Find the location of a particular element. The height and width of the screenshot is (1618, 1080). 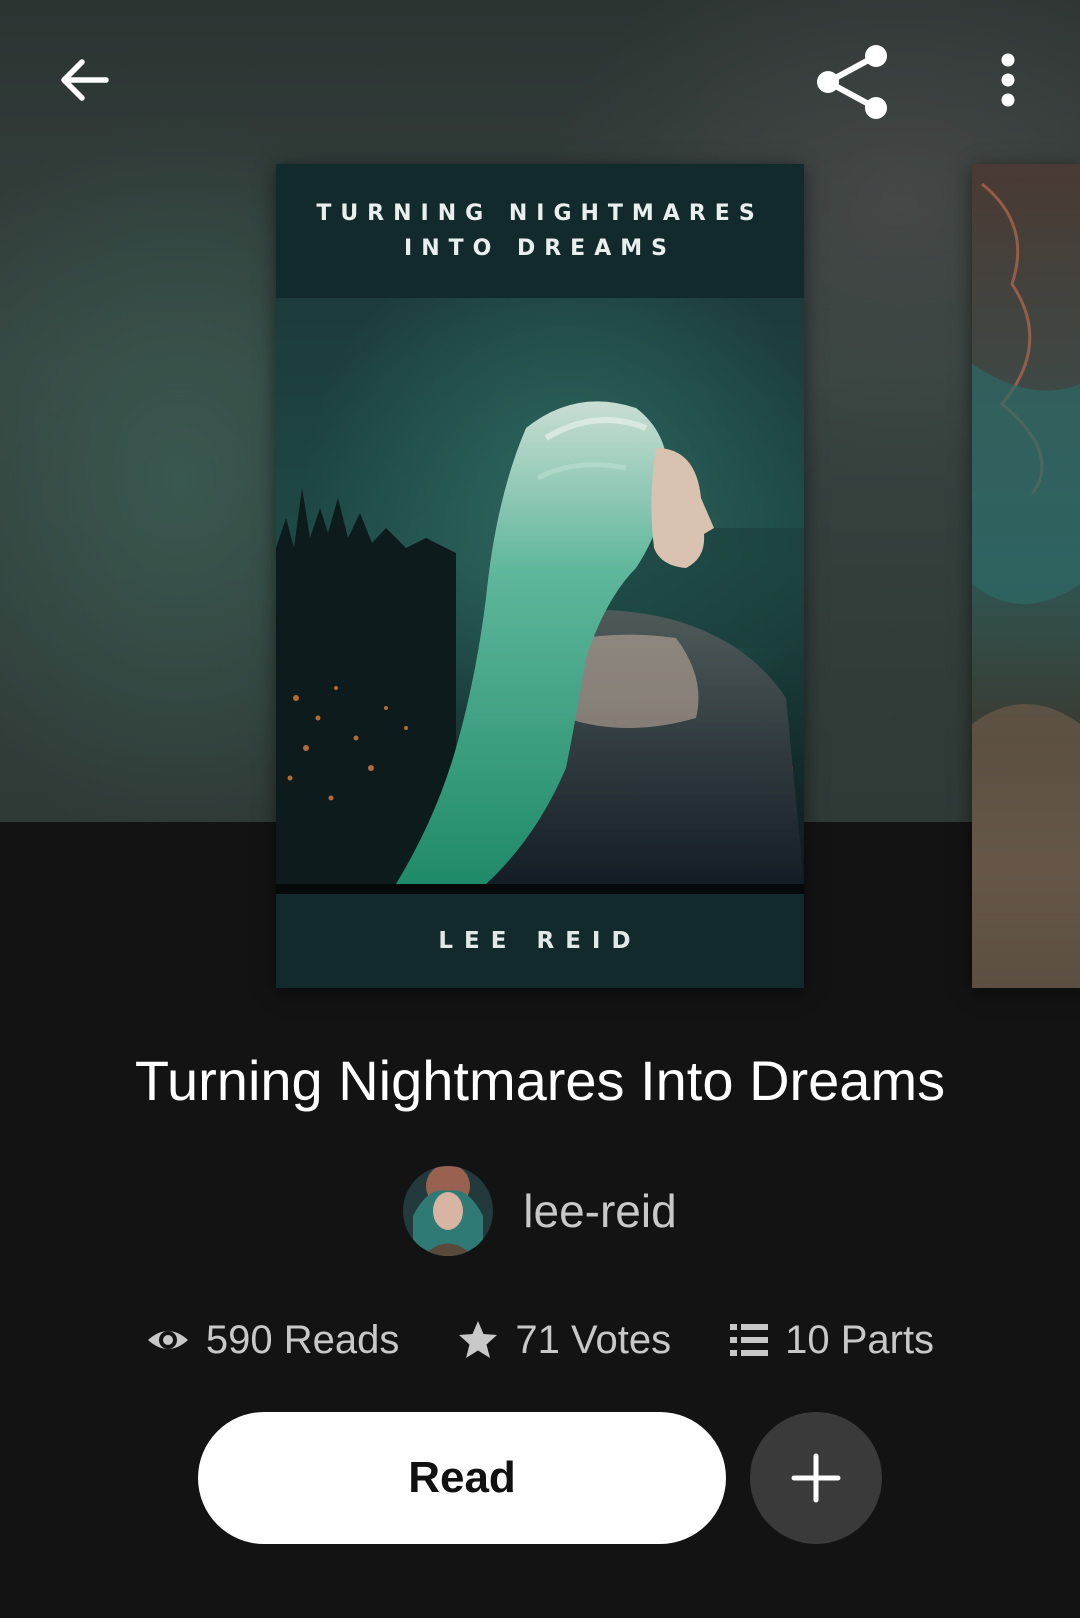

votes-stat: 71 Votes is located at coordinates (564, 1340).